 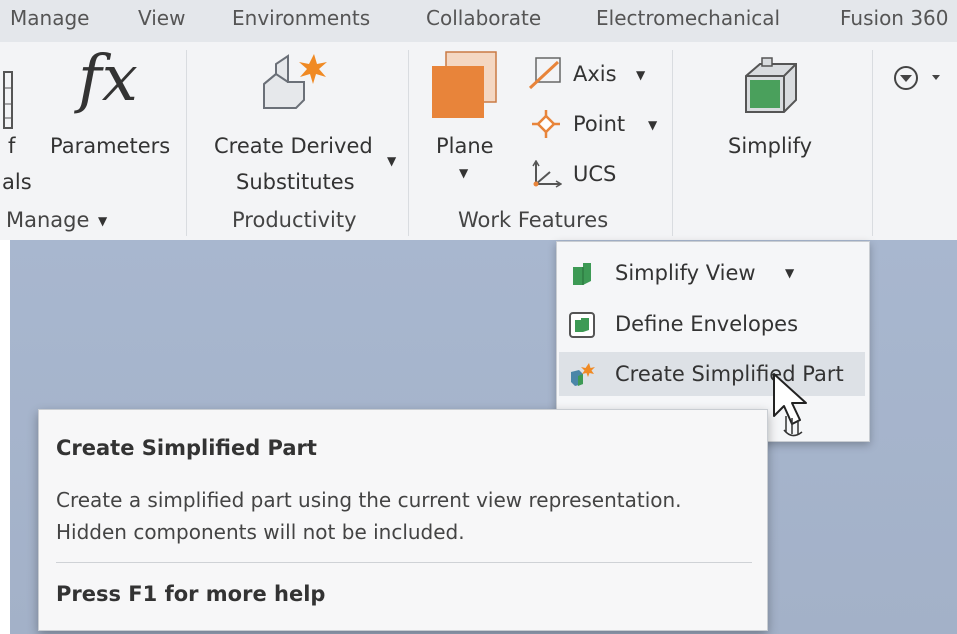 I want to click on point-icon, so click(x=546, y=124).